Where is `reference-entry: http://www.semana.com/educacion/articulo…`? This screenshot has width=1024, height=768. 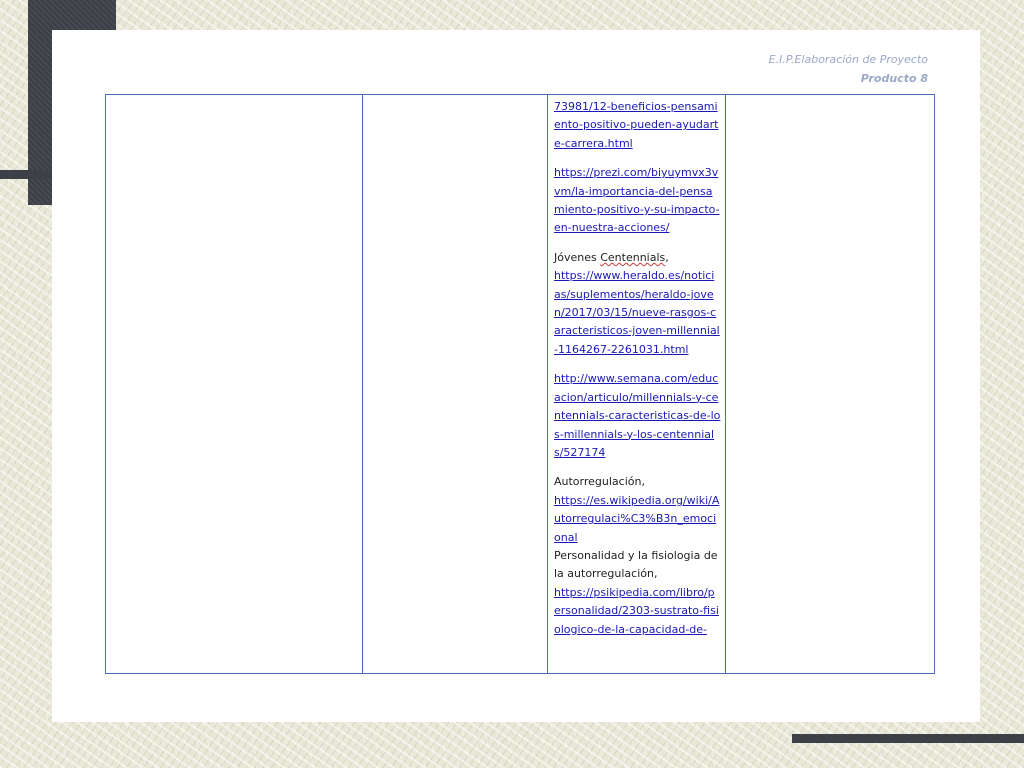 reference-entry: http://www.semana.com/educacion/articulo… is located at coordinates (637, 416).